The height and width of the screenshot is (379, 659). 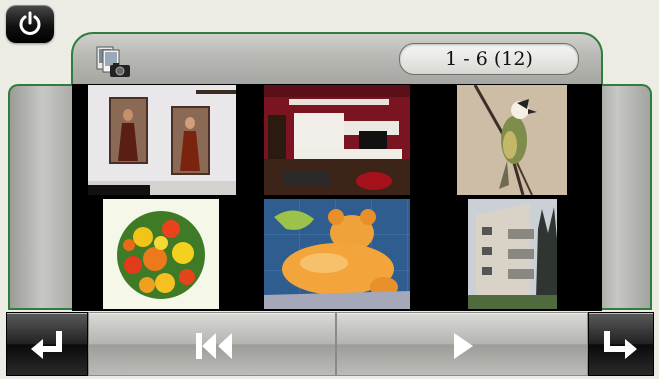 What do you see at coordinates (45, 197) in the screenshot?
I see `left-scroll-panel` at bounding box center [45, 197].